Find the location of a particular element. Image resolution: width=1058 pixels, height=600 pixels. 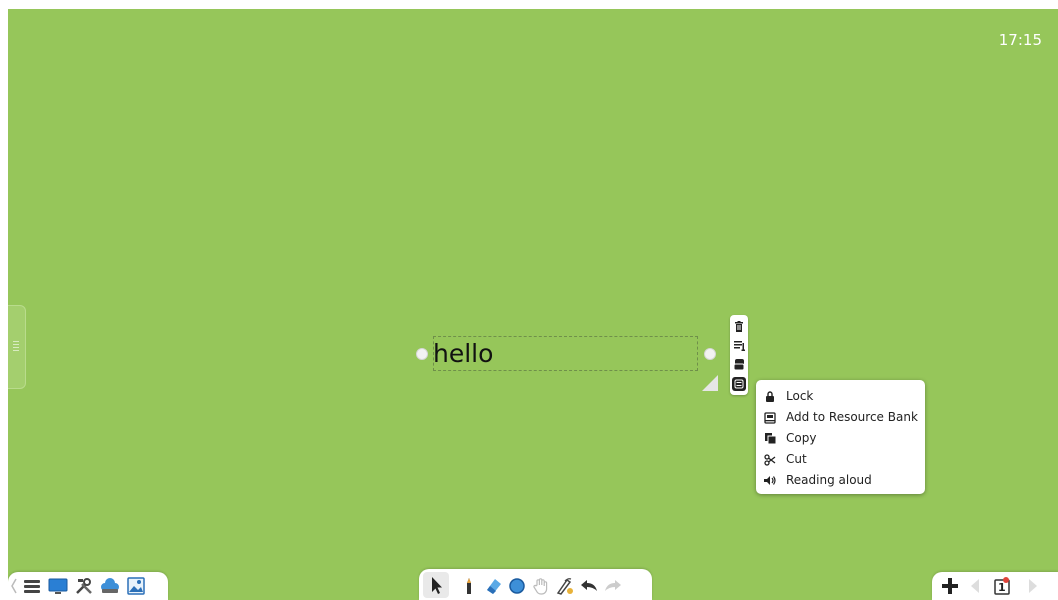

next-page-icon is located at coordinates (1032, 586).